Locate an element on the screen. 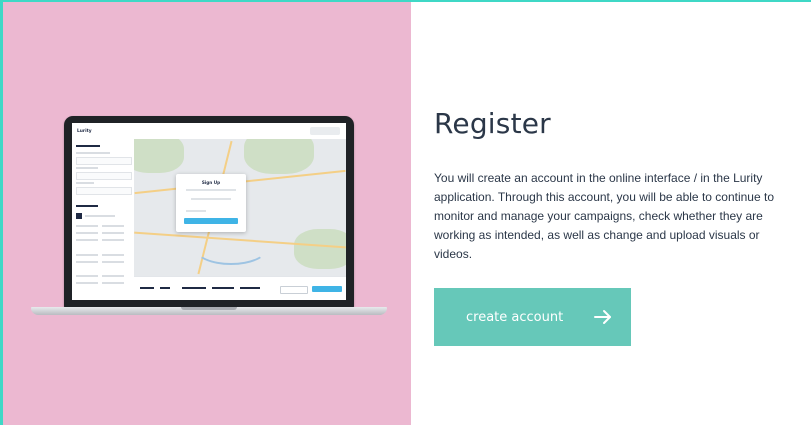 This screenshot has height=425, width=811. app-stats-bar is located at coordinates (240, 288).